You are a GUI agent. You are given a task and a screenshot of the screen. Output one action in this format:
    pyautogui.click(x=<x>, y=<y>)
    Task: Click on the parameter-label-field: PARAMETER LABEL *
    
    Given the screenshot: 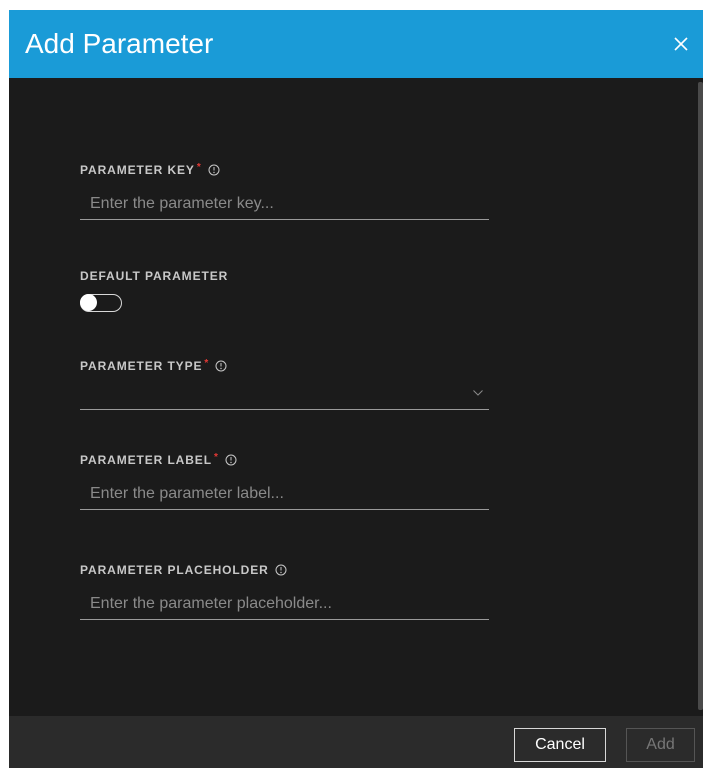 What is the action you would take?
    pyautogui.click(x=284, y=481)
    